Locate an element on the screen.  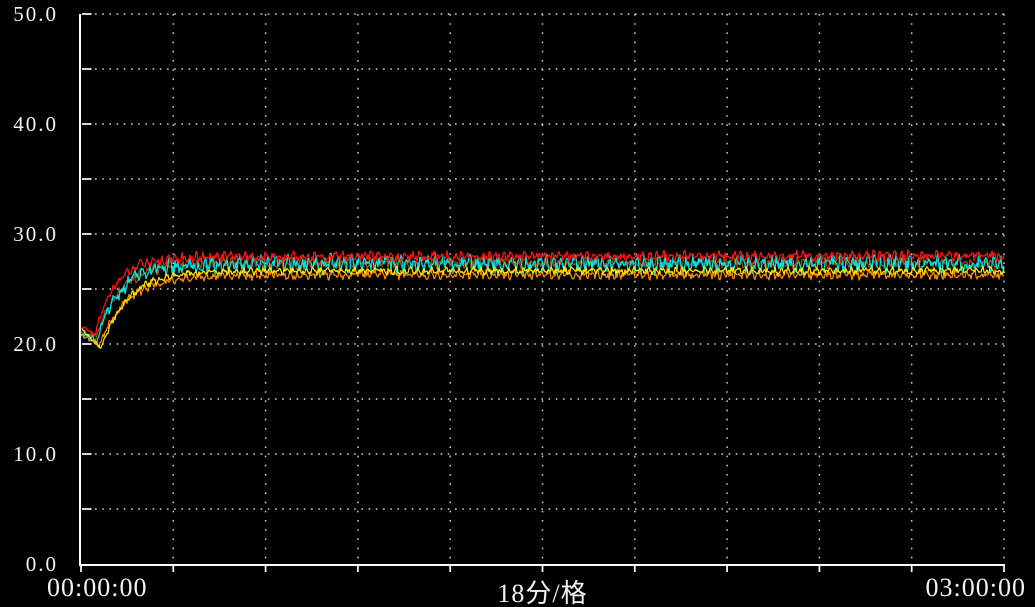
y-axis-tick-label: 30.0 is located at coordinates (35, 234).